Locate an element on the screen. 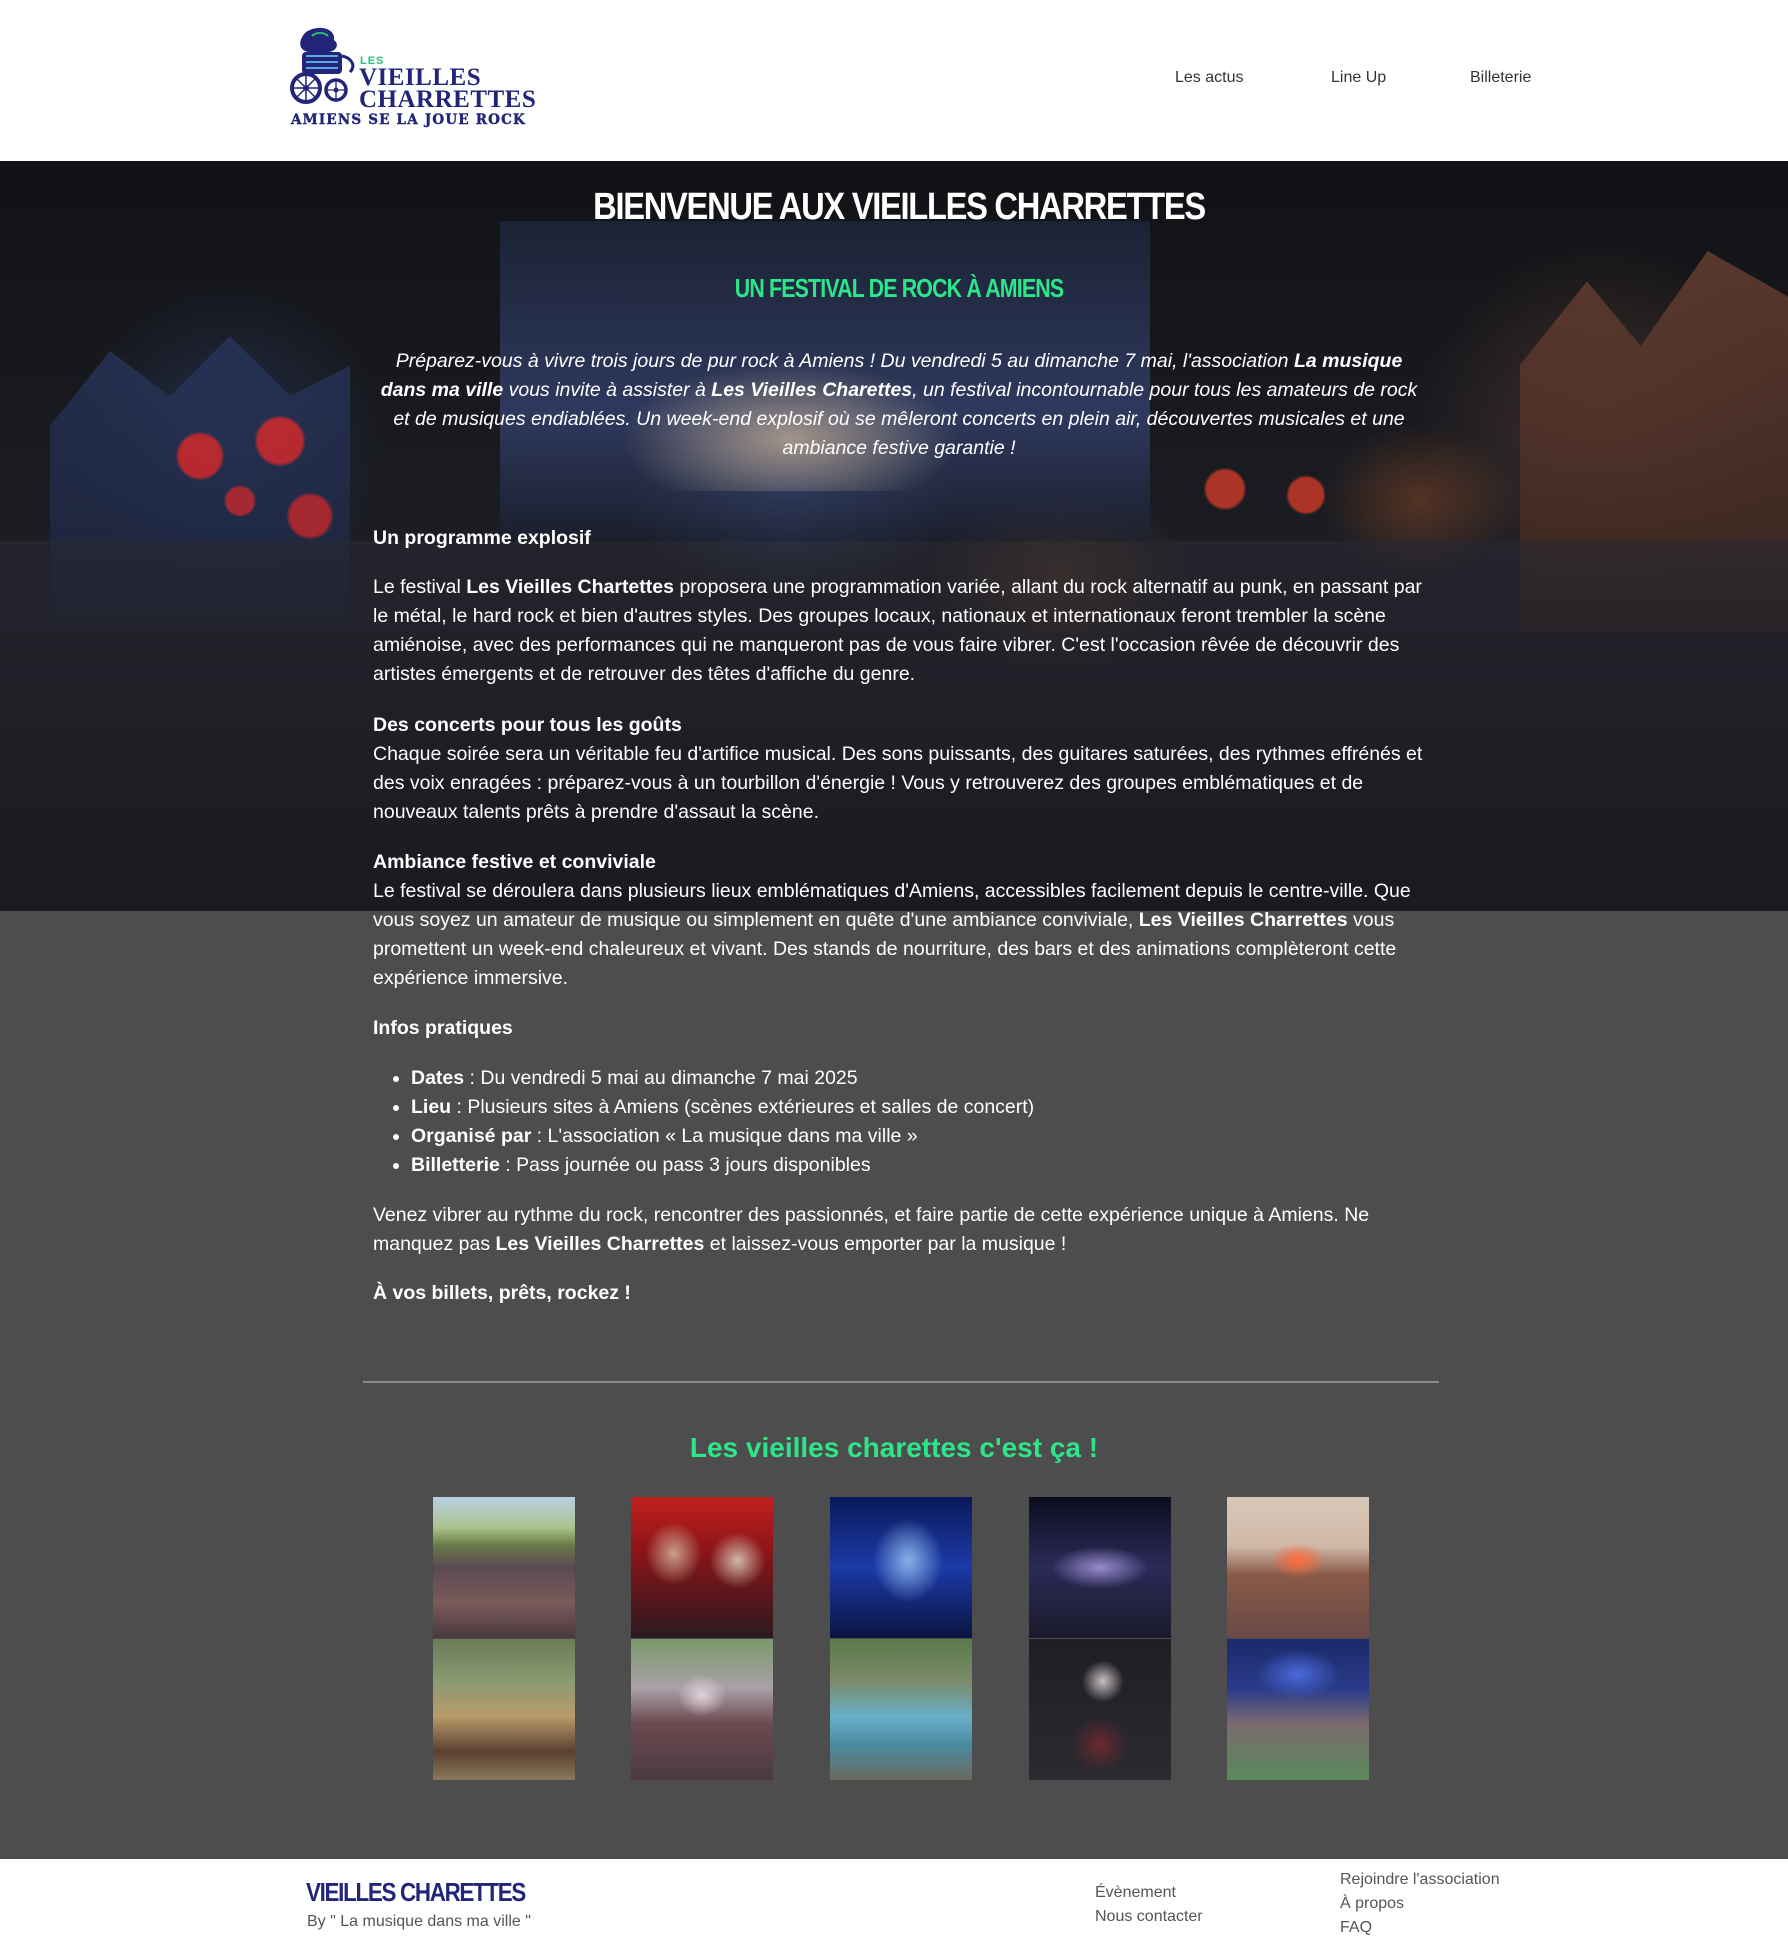 This screenshot has width=1788, height=1952. page-title: BIENVENUE AUX VIEILLES CHARRETTES is located at coordinates (899, 207).